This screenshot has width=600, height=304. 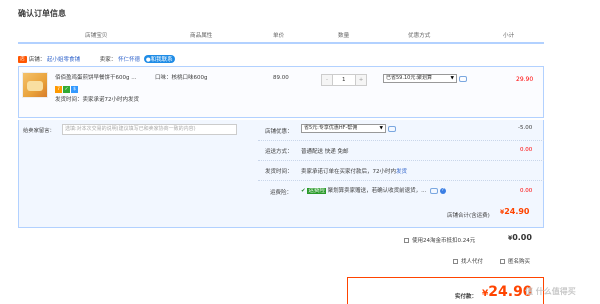 I want to click on header-divider, so click(x=281, y=43).